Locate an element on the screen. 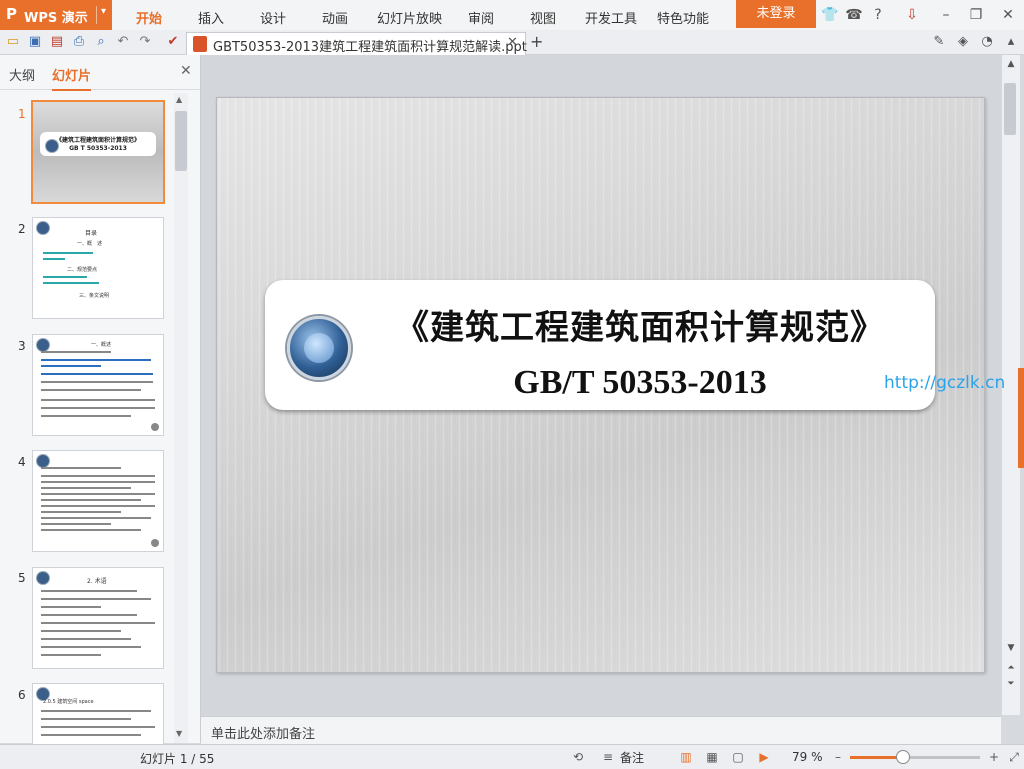 This screenshot has width=1024, height=769. close-tab-icon: ✕ is located at coordinates (512, 42).